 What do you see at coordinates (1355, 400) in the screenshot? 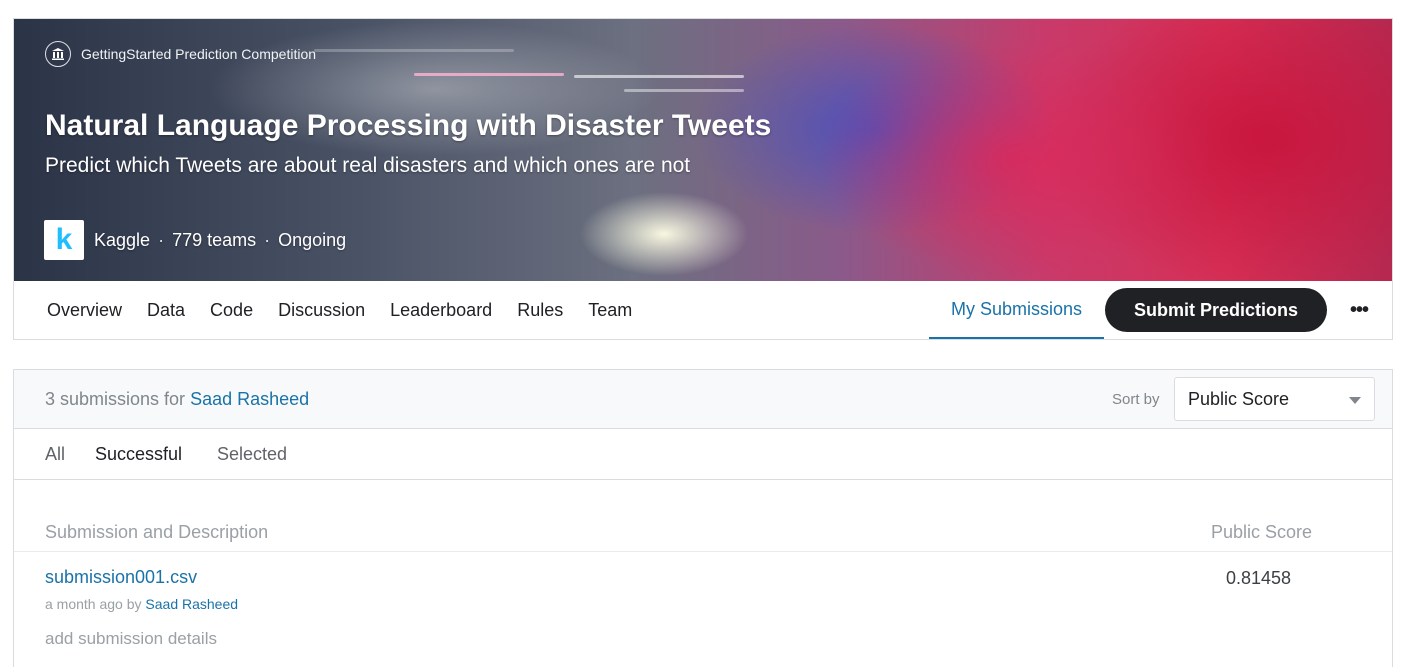
I see `chevron-down-icon` at bounding box center [1355, 400].